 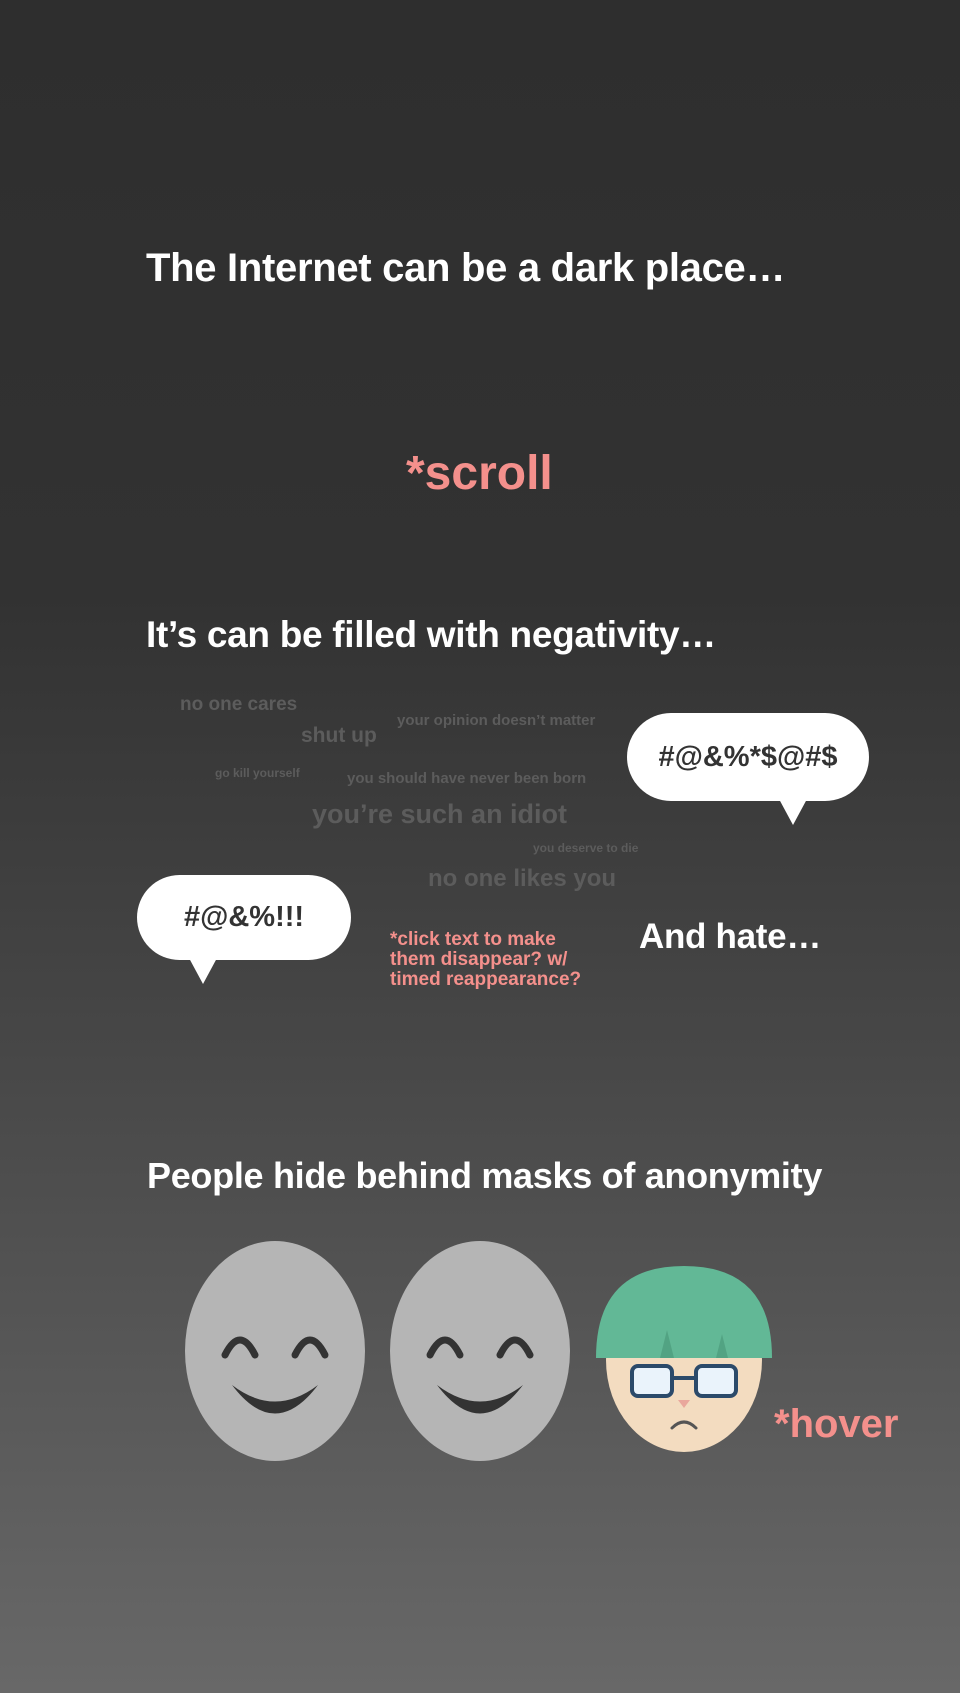 I want to click on speech-bubble-left: #@&%!!!, so click(x=244, y=929).